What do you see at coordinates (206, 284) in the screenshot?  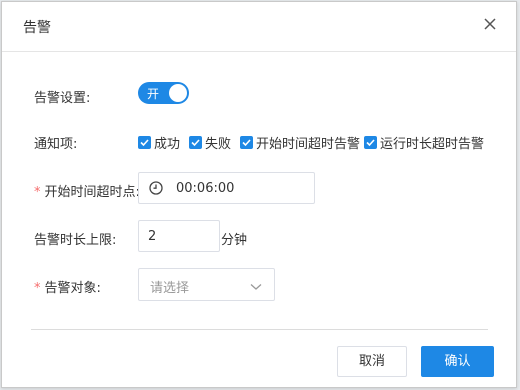 I see `alarm-target-select: 请选择` at bounding box center [206, 284].